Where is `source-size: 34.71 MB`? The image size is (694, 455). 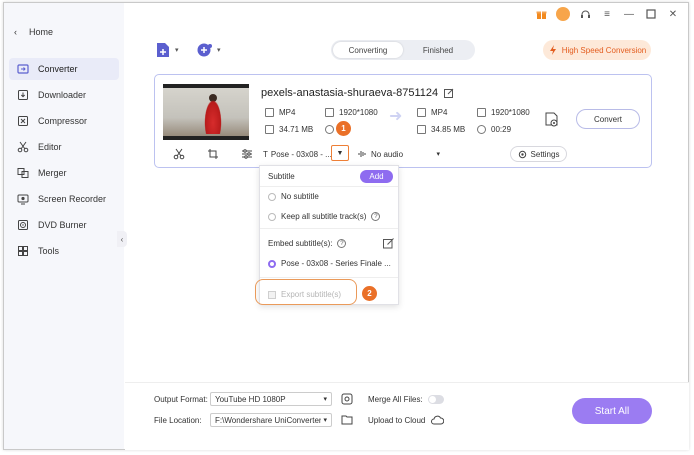
source-size: 34.71 MB is located at coordinates (289, 129).